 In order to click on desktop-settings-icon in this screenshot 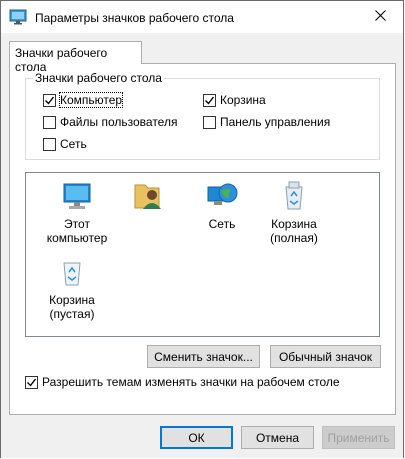, I will do `click(18, 17)`.